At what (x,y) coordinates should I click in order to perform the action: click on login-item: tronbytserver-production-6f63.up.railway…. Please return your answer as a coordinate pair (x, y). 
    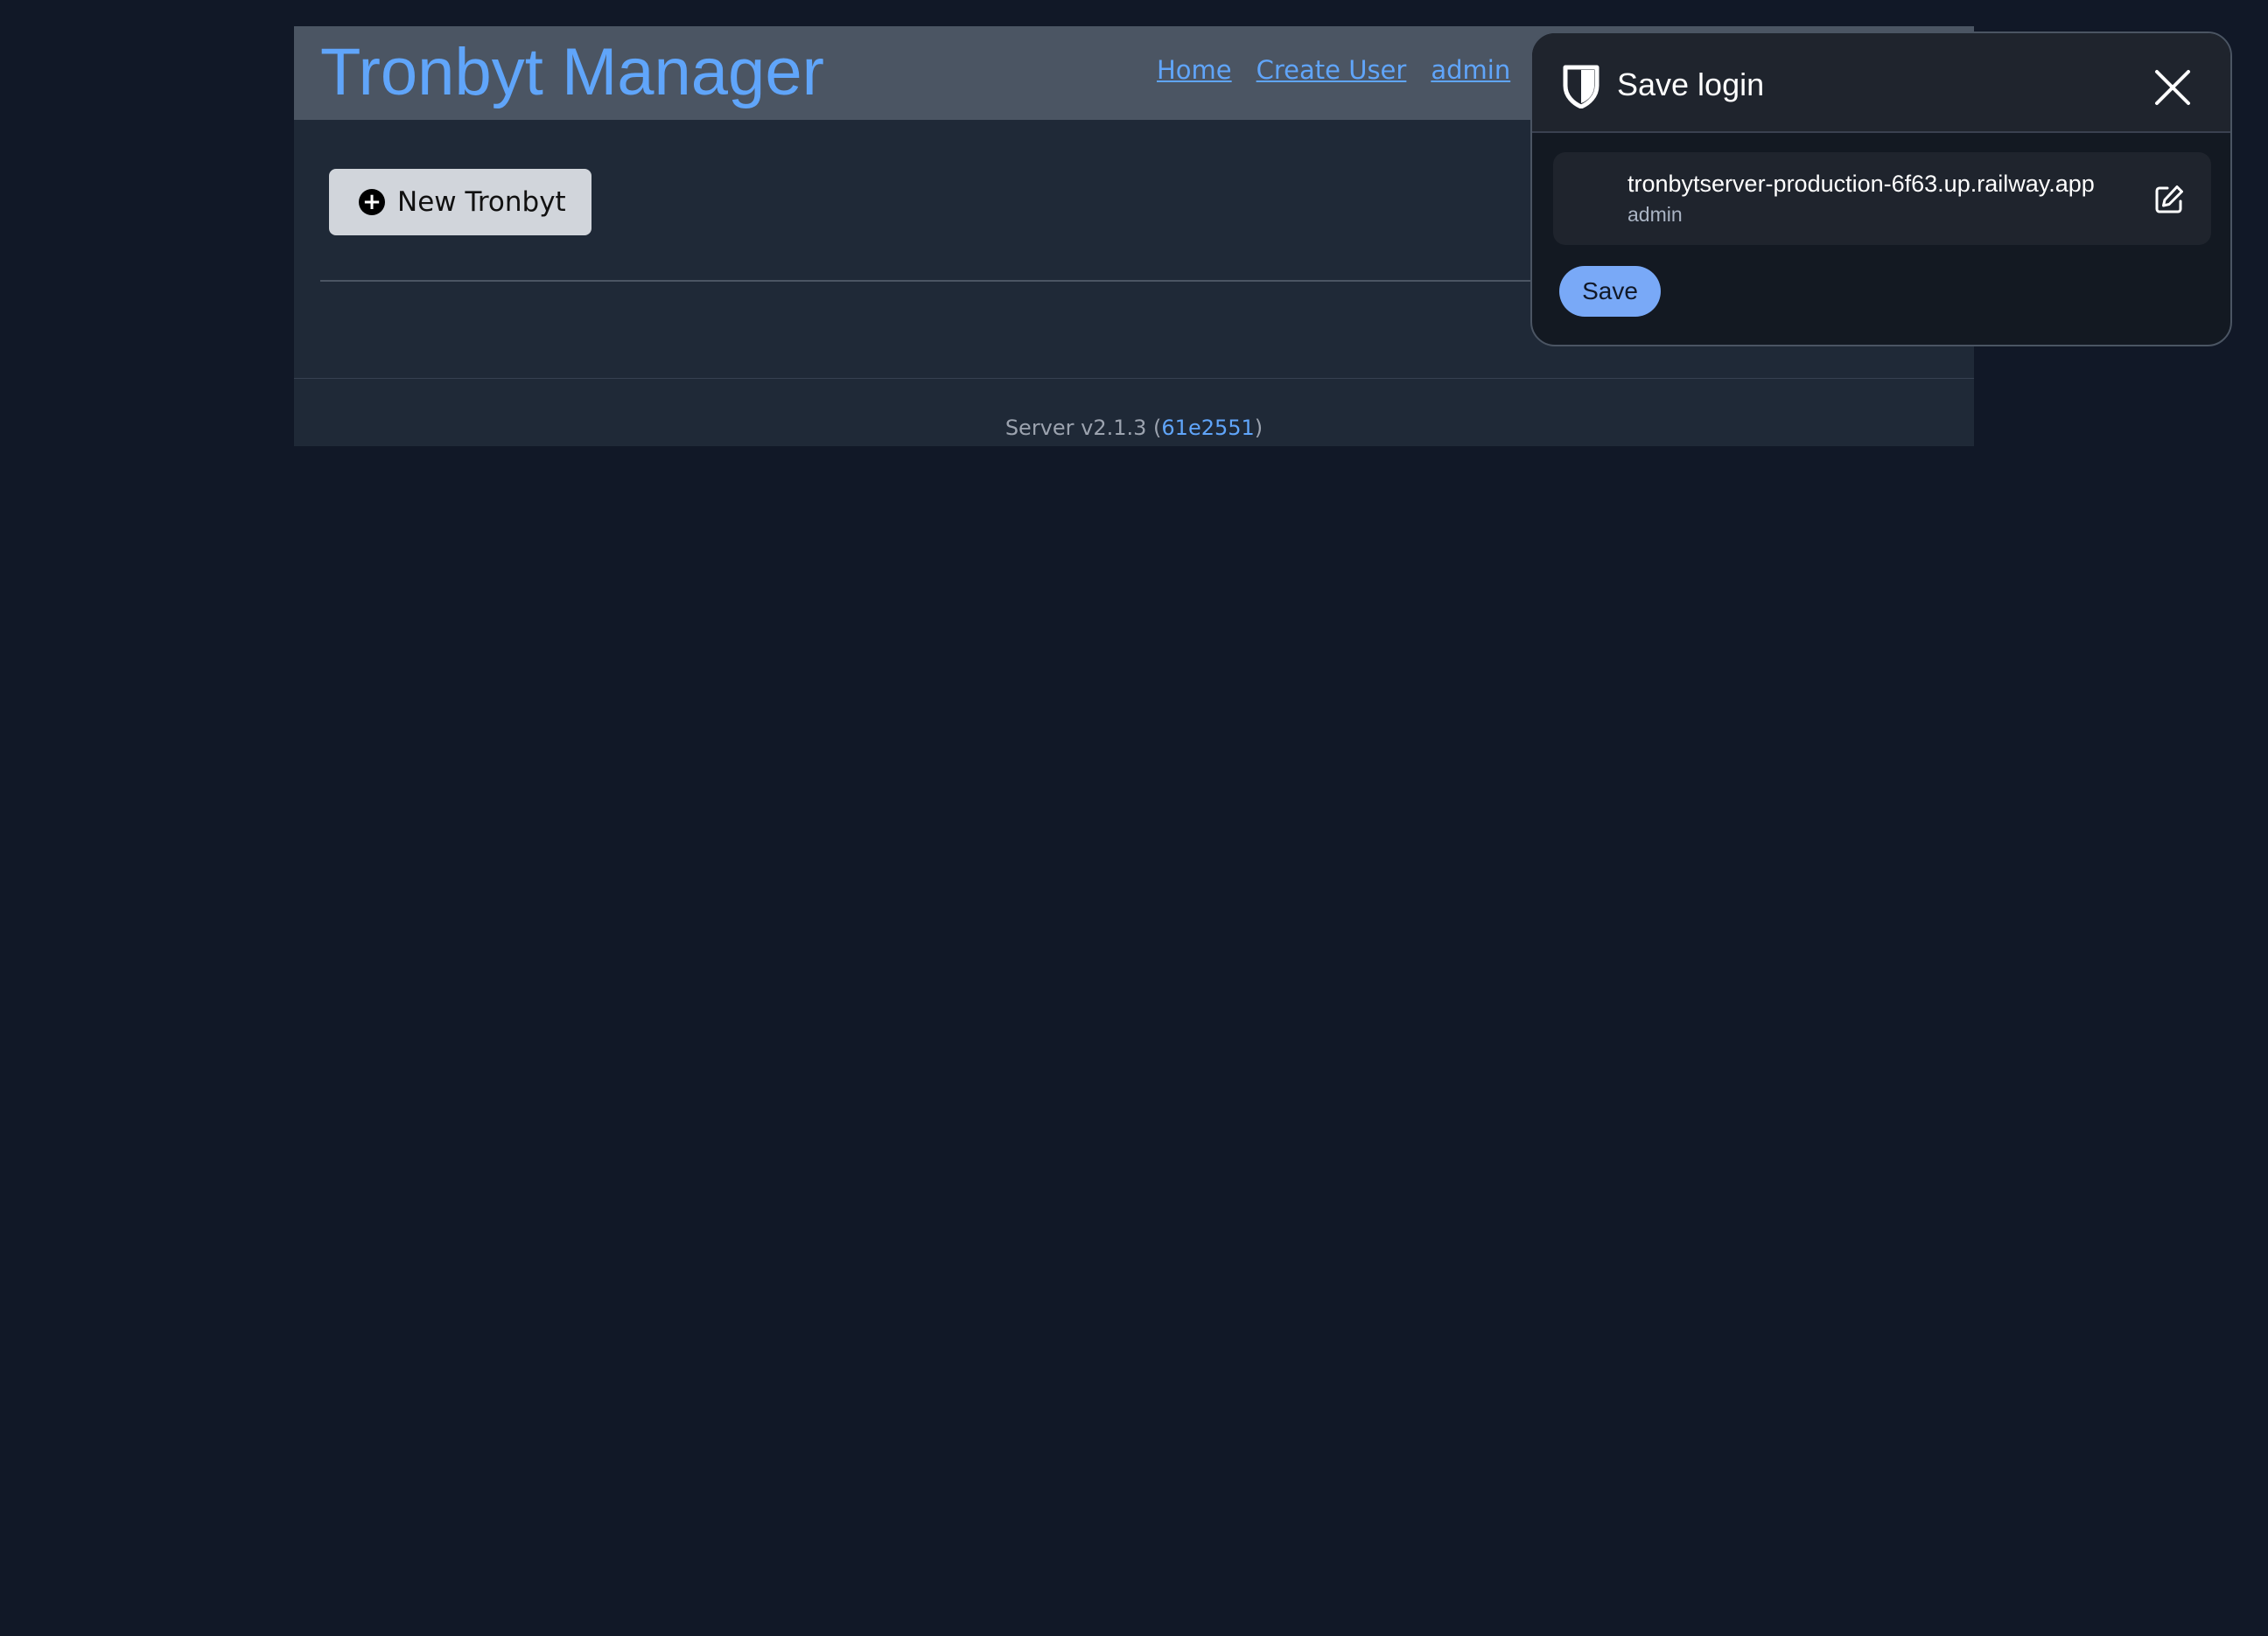
    Looking at the image, I should click on (1882, 198).